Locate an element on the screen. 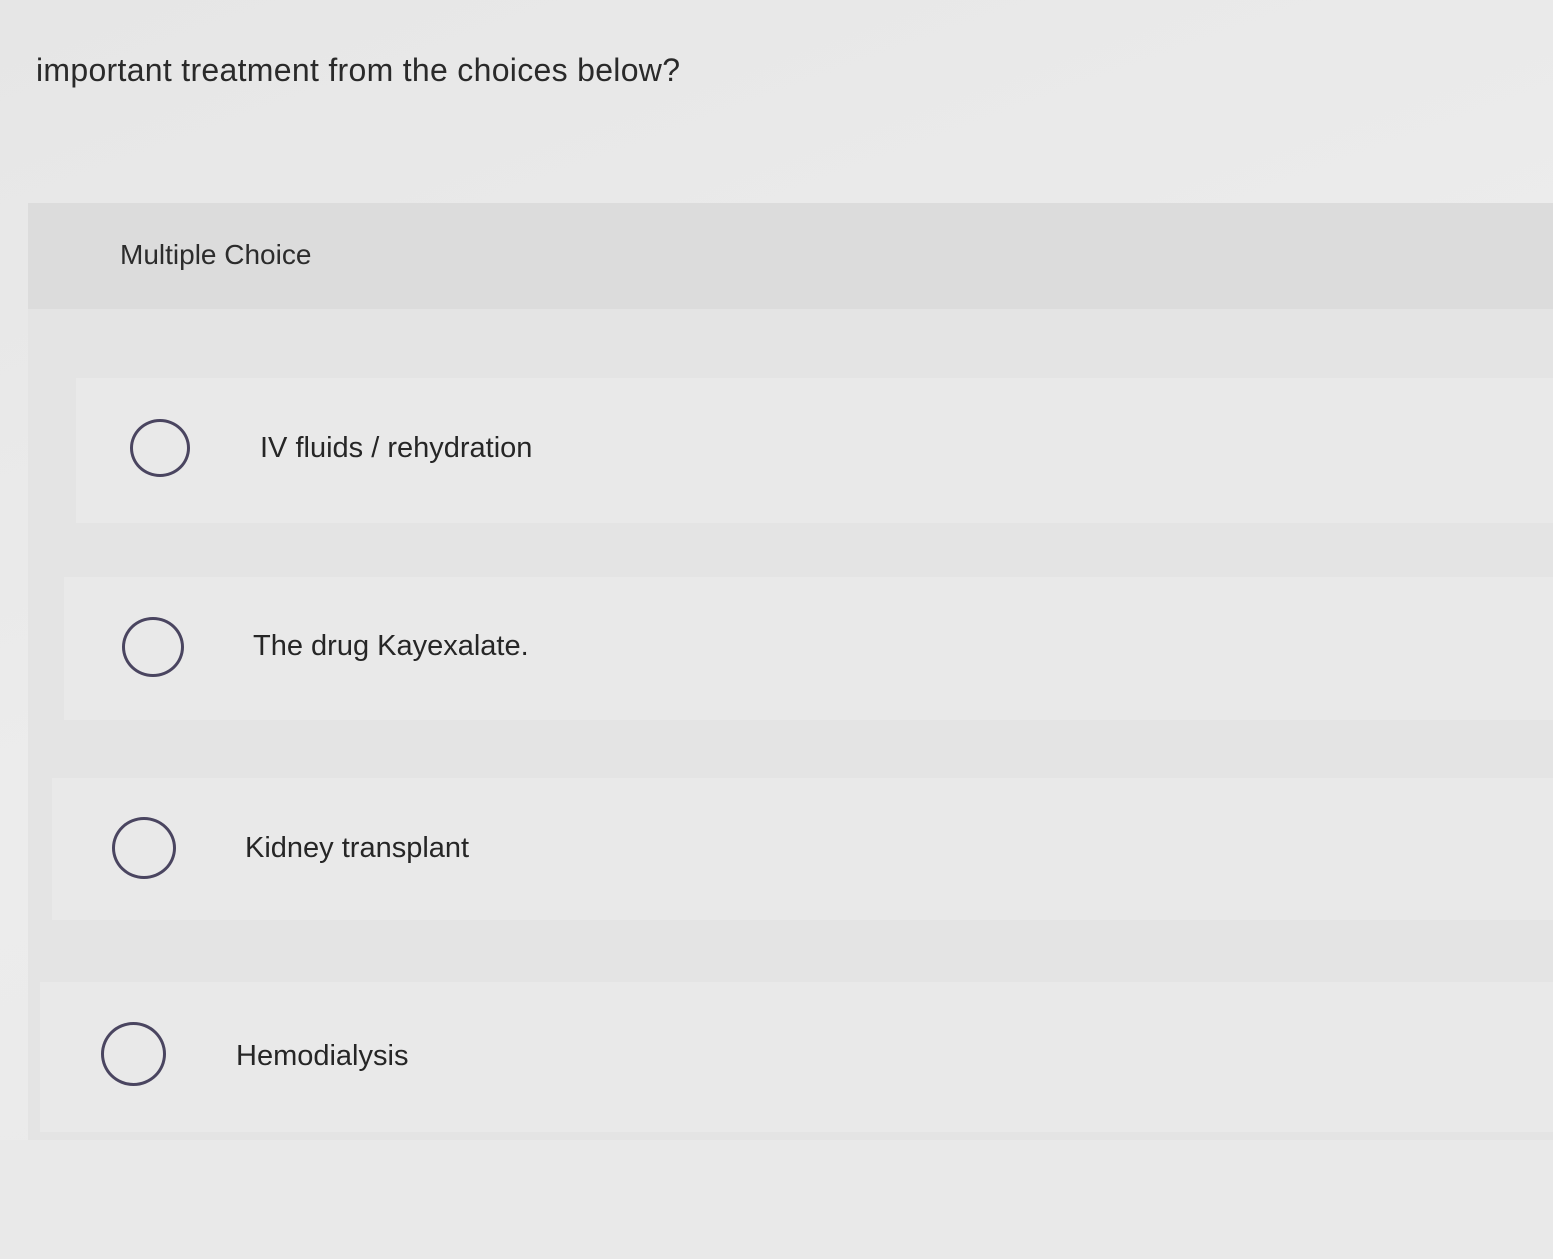  choice-label: The drug Kayexalate. is located at coordinates (391, 646).